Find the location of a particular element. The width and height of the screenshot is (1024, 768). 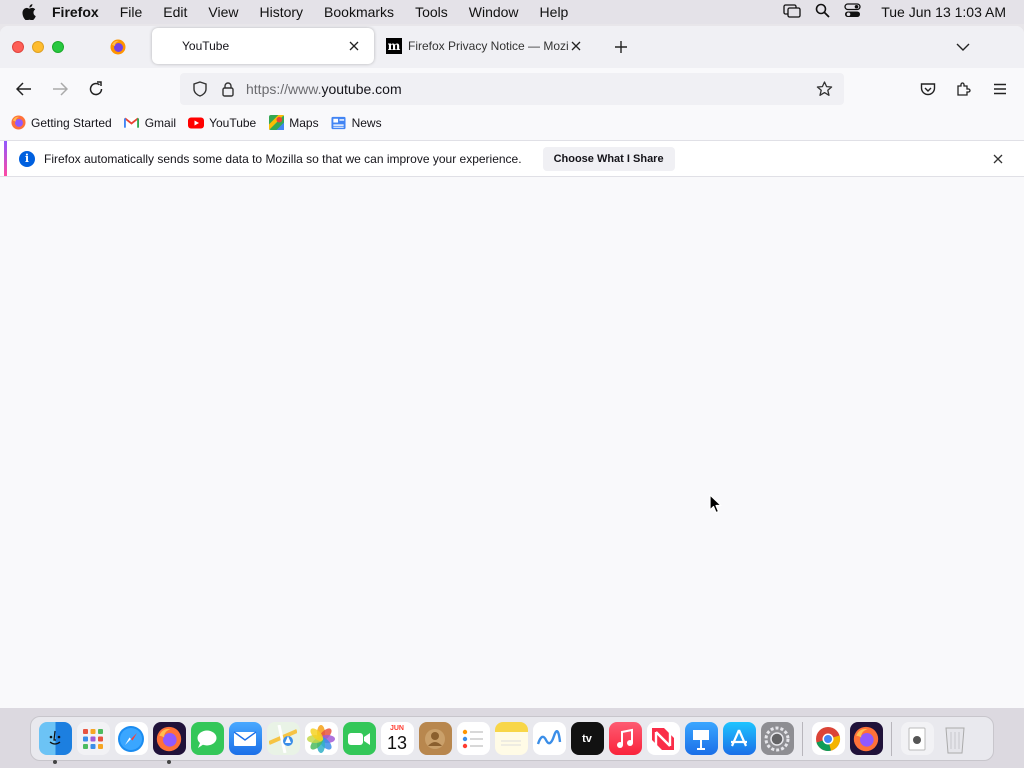

close-notification-icon is located at coordinates (998, 159).